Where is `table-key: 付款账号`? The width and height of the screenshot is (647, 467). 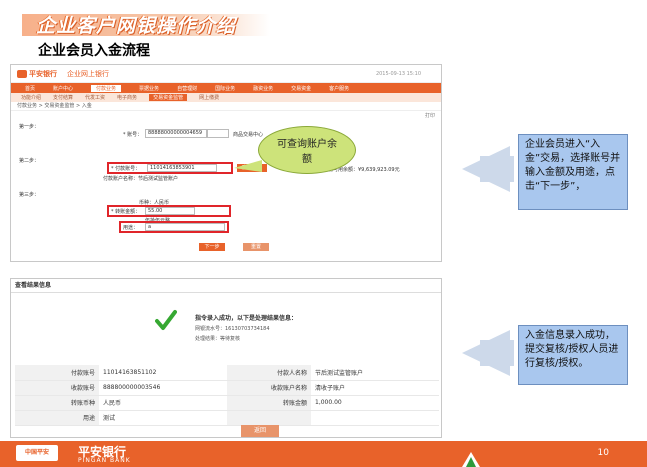 table-key: 付款账号 is located at coordinates (57, 373).